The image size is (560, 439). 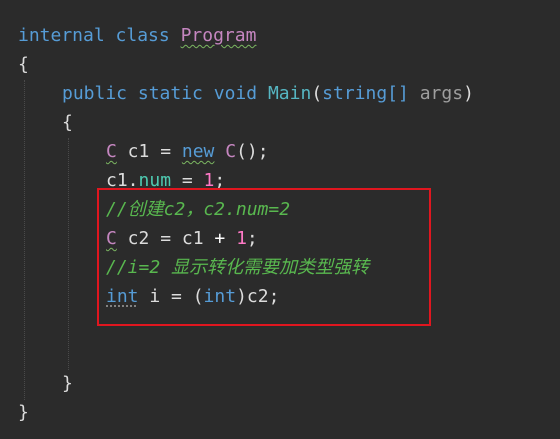 What do you see at coordinates (95, 93) in the screenshot?
I see `keyword-public: public` at bounding box center [95, 93].